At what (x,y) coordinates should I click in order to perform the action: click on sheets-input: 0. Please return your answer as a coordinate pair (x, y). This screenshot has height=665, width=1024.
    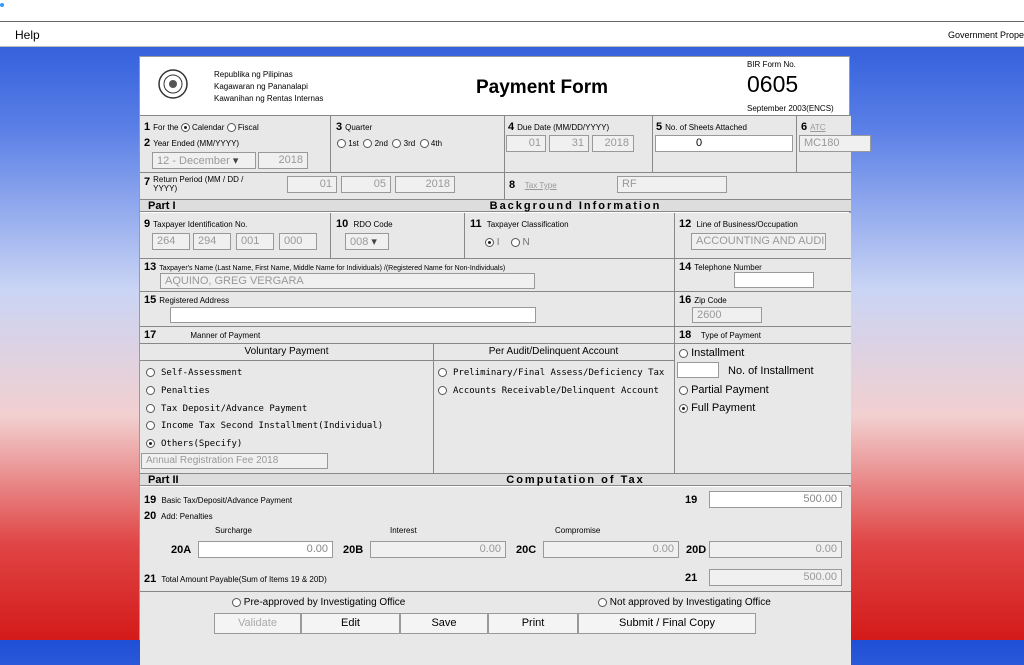
    Looking at the image, I should click on (724, 143).